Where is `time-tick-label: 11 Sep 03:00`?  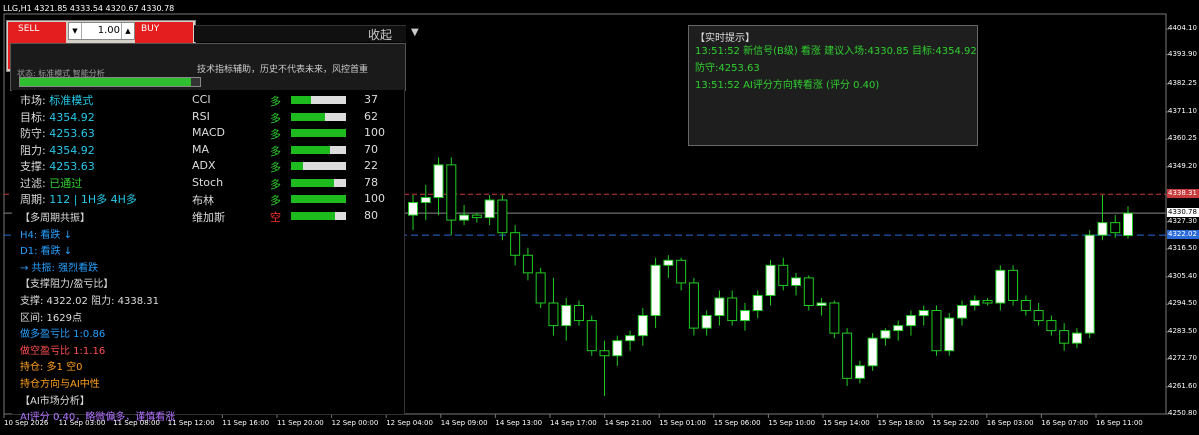 time-tick-label: 11 Sep 03:00 is located at coordinates (82, 423).